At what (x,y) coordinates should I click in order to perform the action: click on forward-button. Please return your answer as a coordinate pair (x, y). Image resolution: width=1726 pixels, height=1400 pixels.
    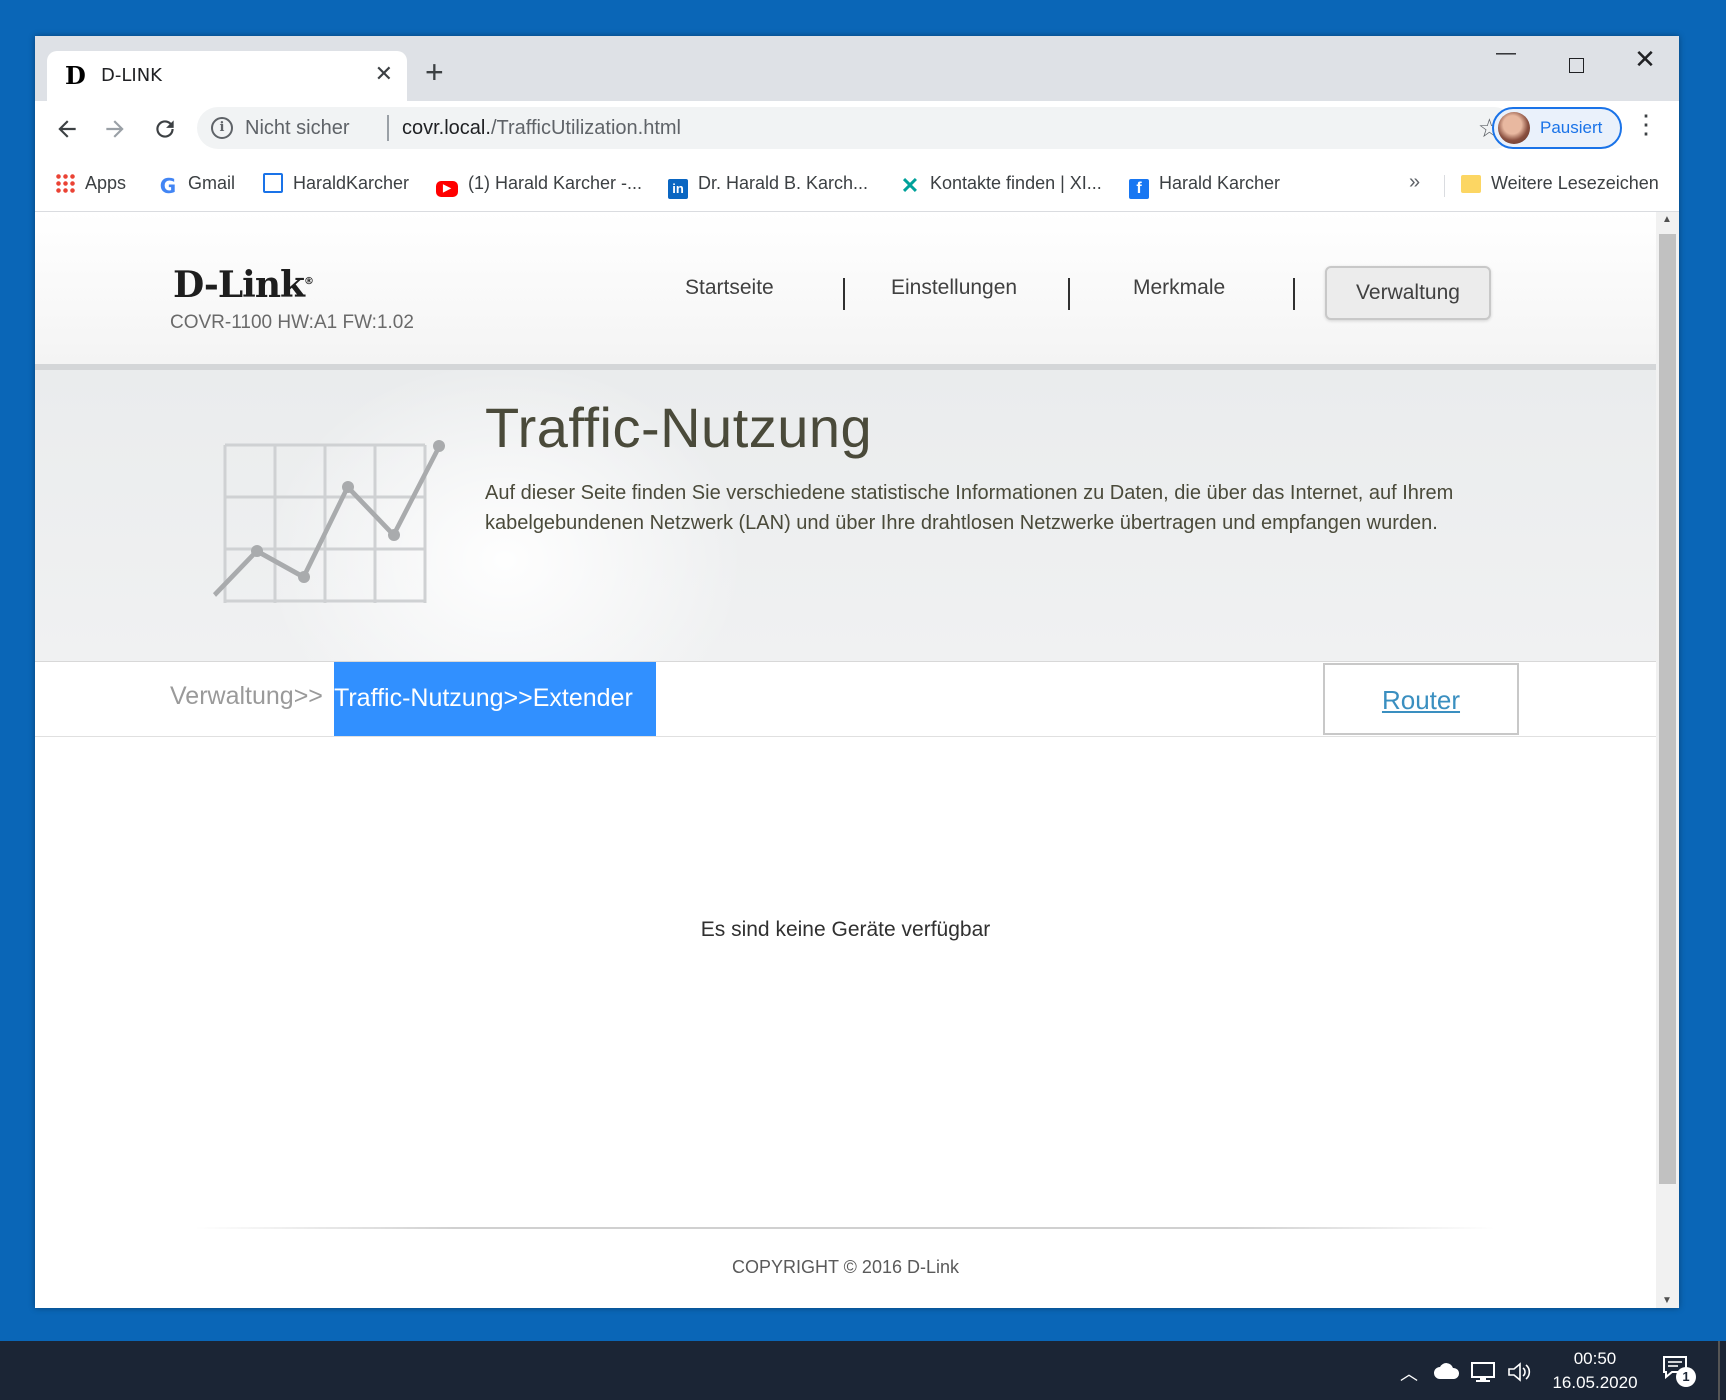
    Looking at the image, I should click on (115, 129).